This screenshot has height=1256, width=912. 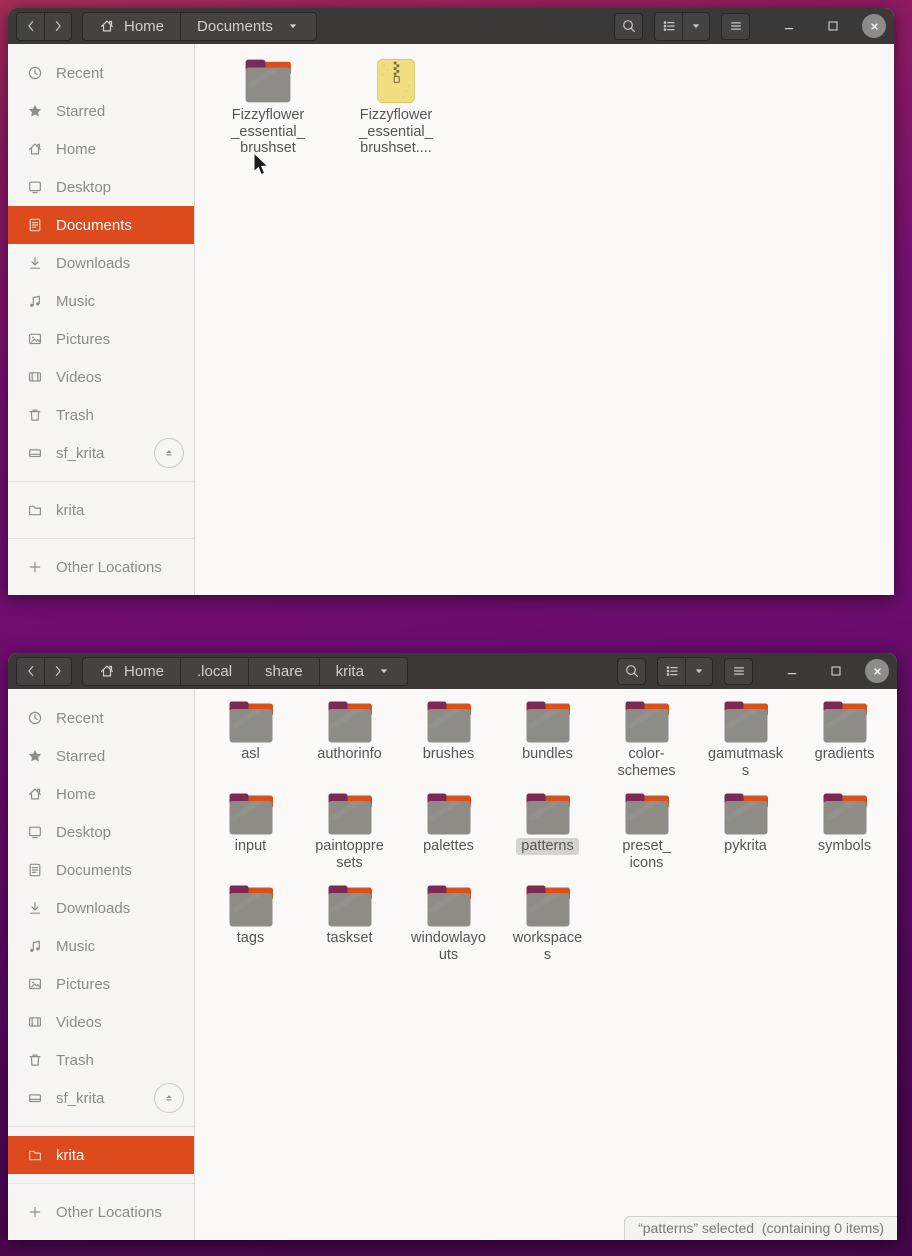 I want to click on titlebar: Home .local share krita, so click(x=452, y=671).